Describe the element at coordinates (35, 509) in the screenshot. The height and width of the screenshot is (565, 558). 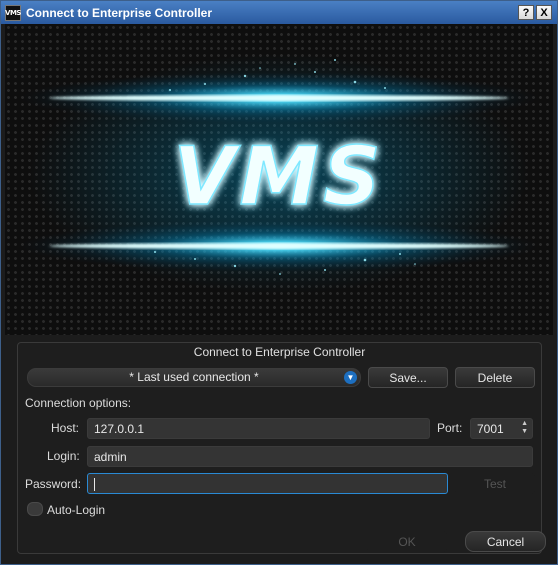
I see `auto-login-checkbox` at that location.